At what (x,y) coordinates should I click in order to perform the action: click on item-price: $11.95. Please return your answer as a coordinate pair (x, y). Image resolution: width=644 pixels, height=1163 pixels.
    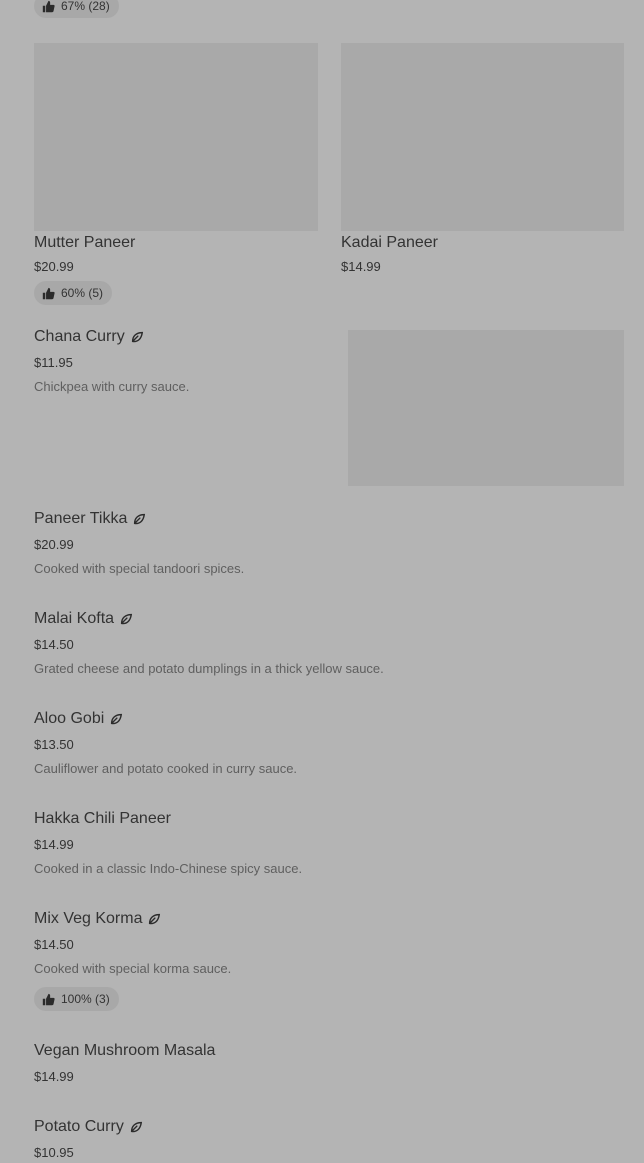
    Looking at the image, I should click on (53, 362).